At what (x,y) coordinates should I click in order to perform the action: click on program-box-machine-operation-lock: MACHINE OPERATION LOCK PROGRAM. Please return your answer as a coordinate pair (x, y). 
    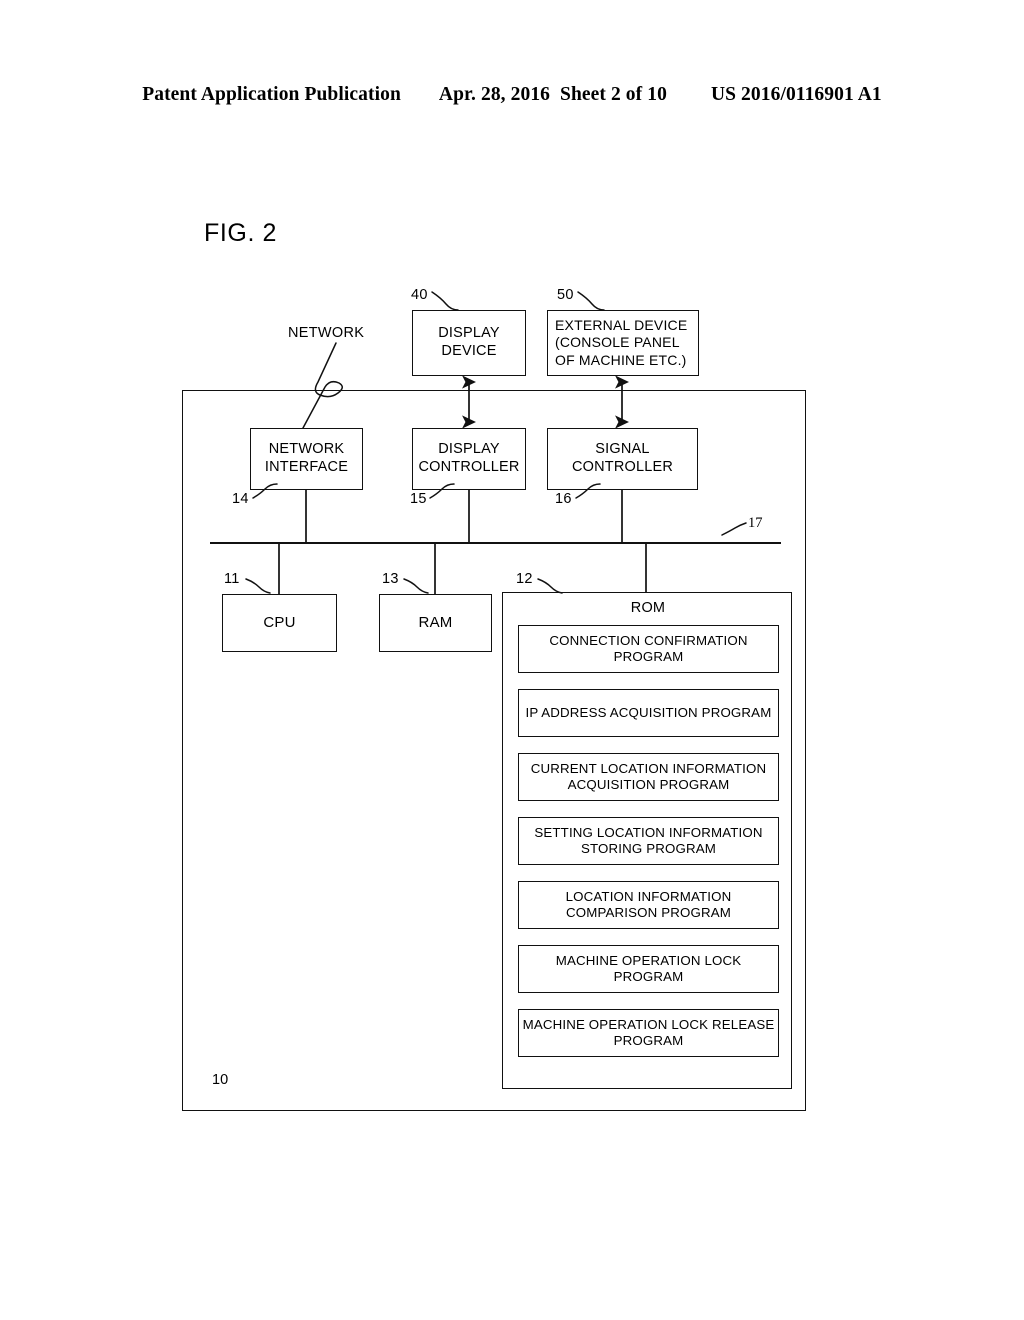
    Looking at the image, I should click on (648, 969).